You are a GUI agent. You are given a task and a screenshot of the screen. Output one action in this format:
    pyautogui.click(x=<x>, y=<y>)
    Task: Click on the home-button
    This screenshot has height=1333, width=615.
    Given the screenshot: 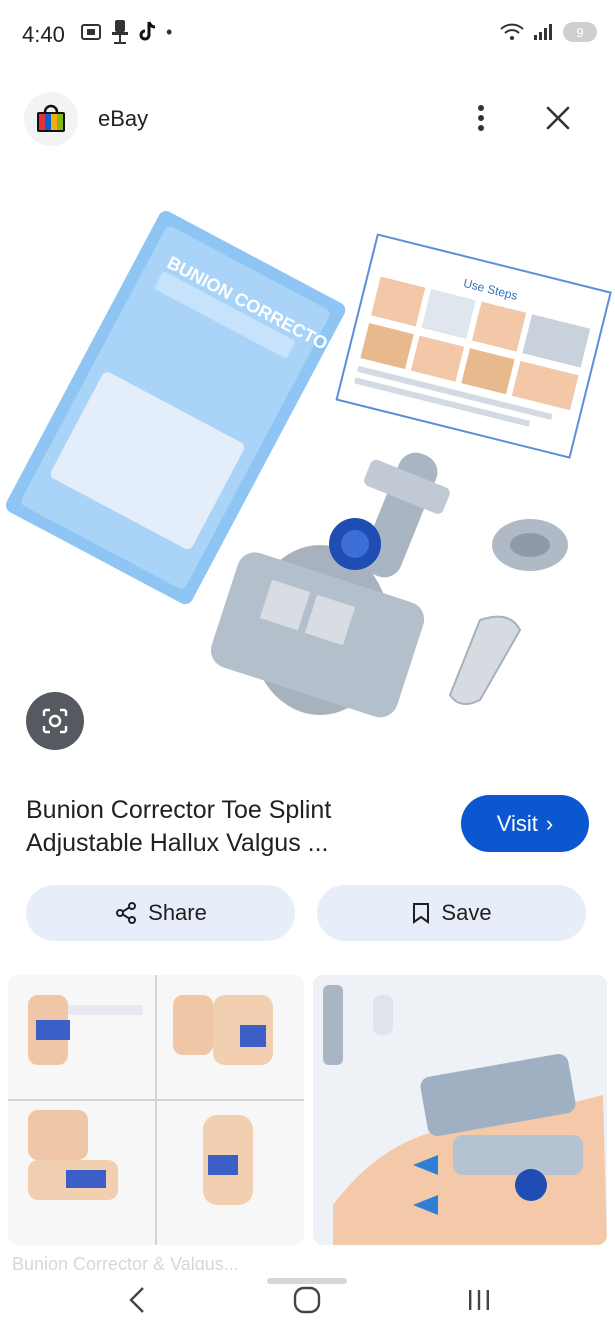 What is the action you would take?
    pyautogui.click(x=307, y=1300)
    